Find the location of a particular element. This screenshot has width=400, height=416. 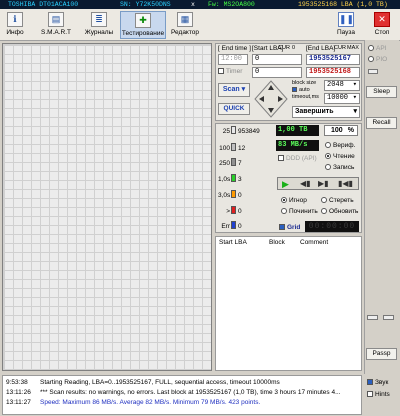

end-action-select: Завершить ▾ is located at coordinates (326, 112).